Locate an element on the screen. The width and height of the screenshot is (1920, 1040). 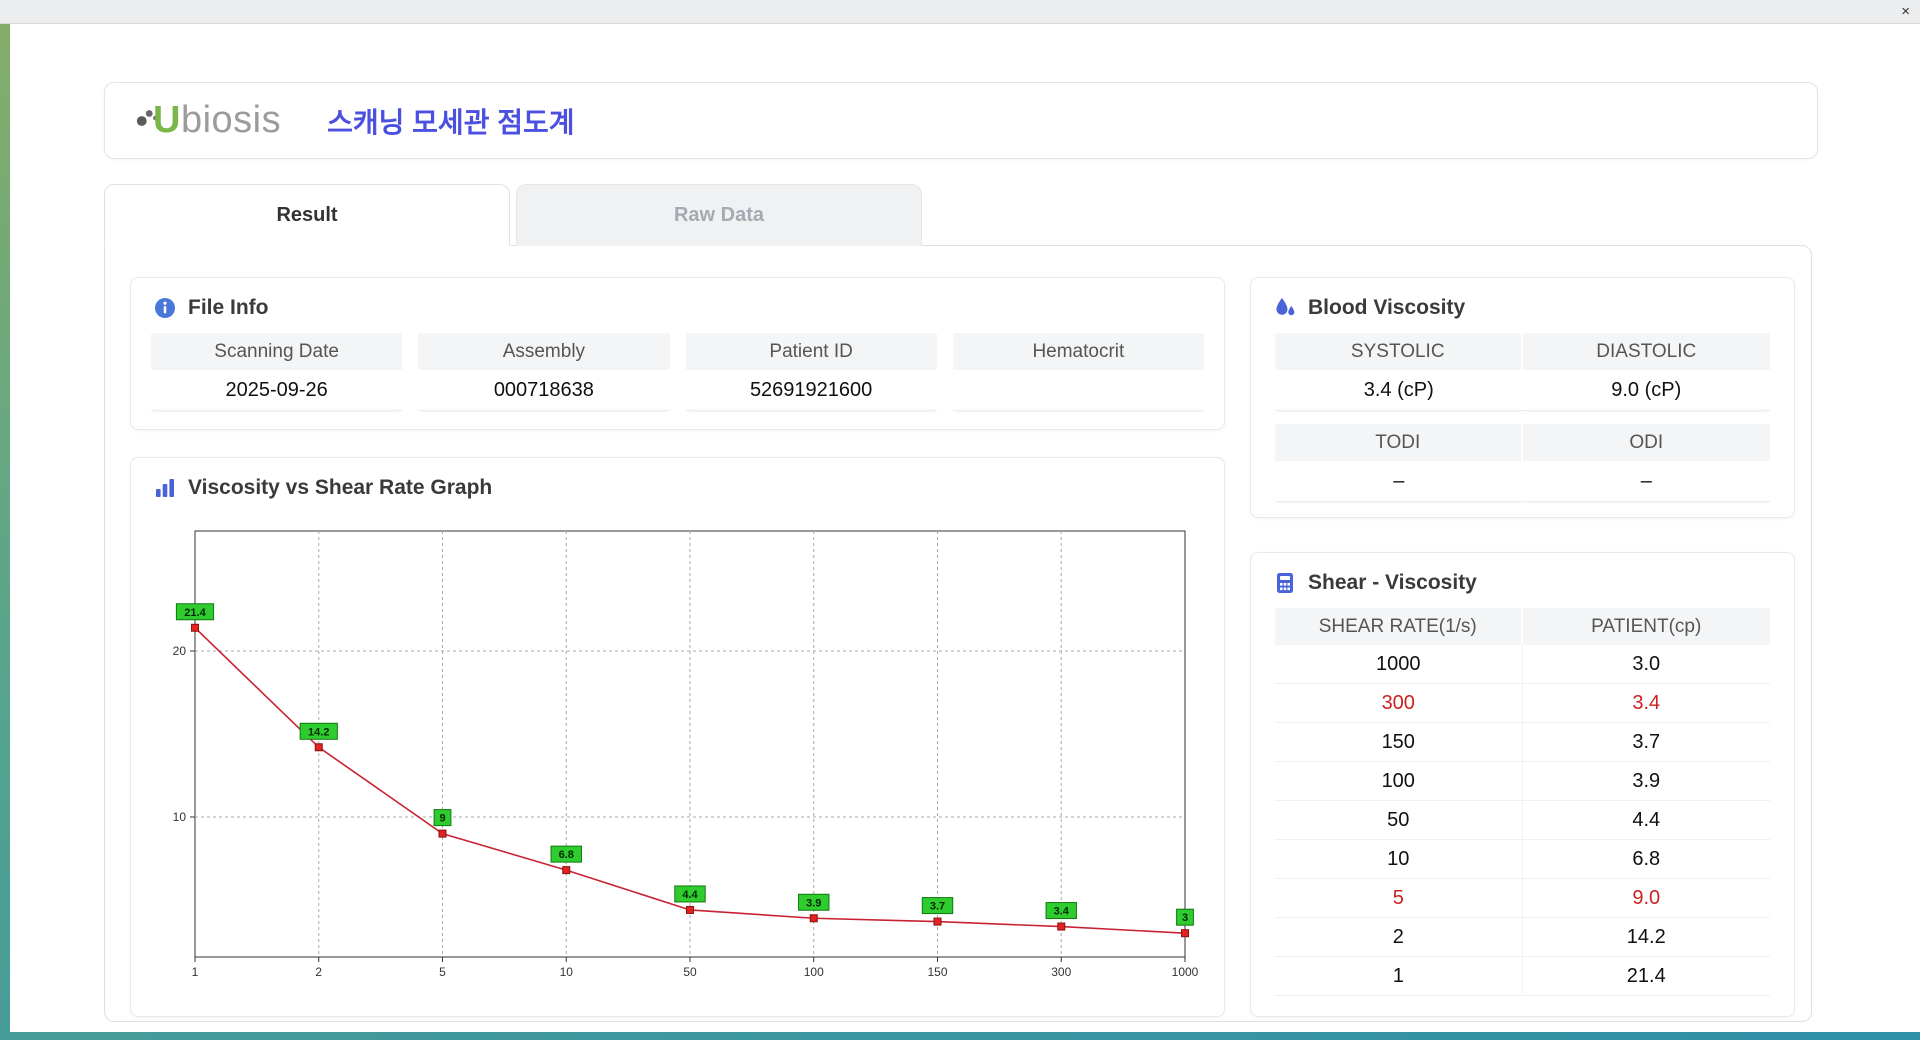
ubiosis-logo: Ubiosis is located at coordinates (208, 120).